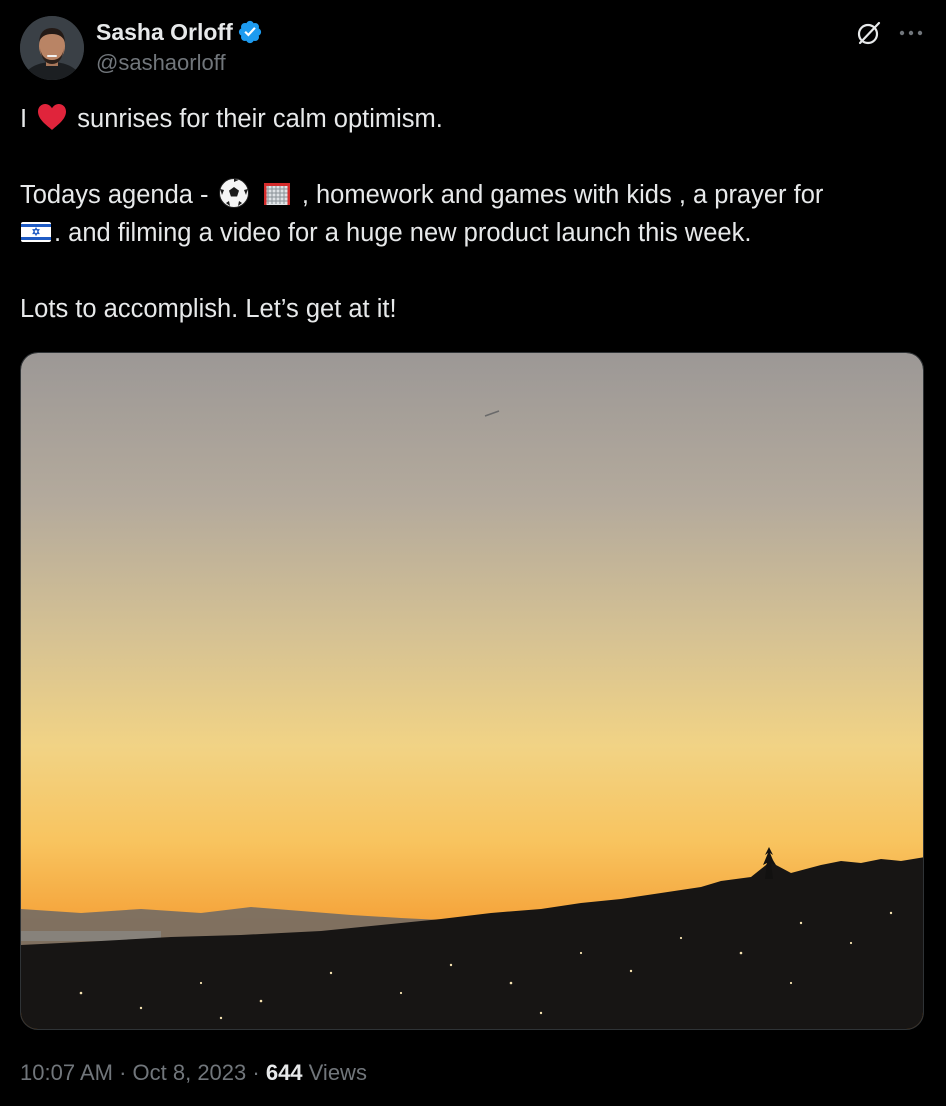  Describe the element at coordinates (36, 231) in the screenshot. I see `israel-flag-emoji-icon` at that location.